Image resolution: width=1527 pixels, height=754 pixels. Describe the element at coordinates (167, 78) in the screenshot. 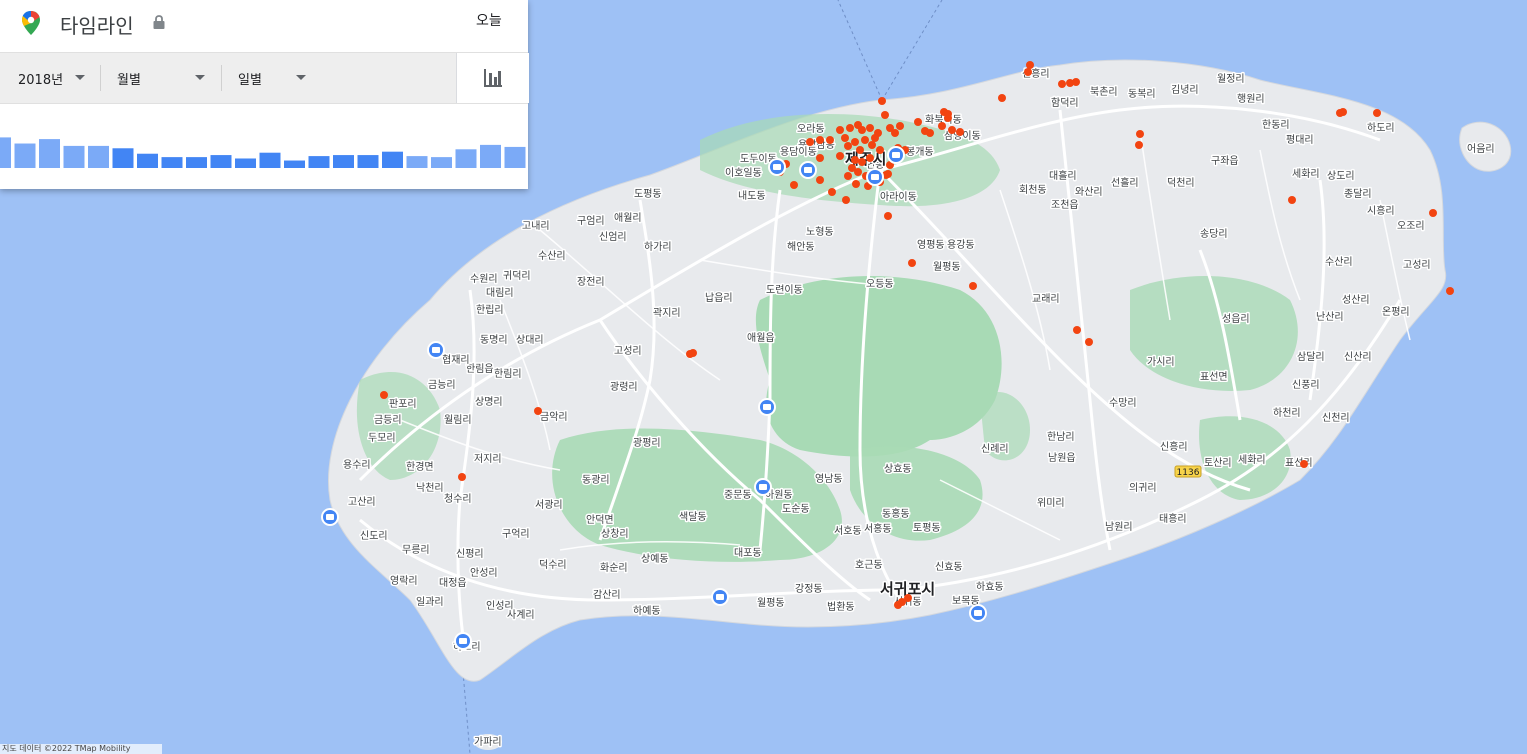

I see `month-dropdown: 월별` at that location.